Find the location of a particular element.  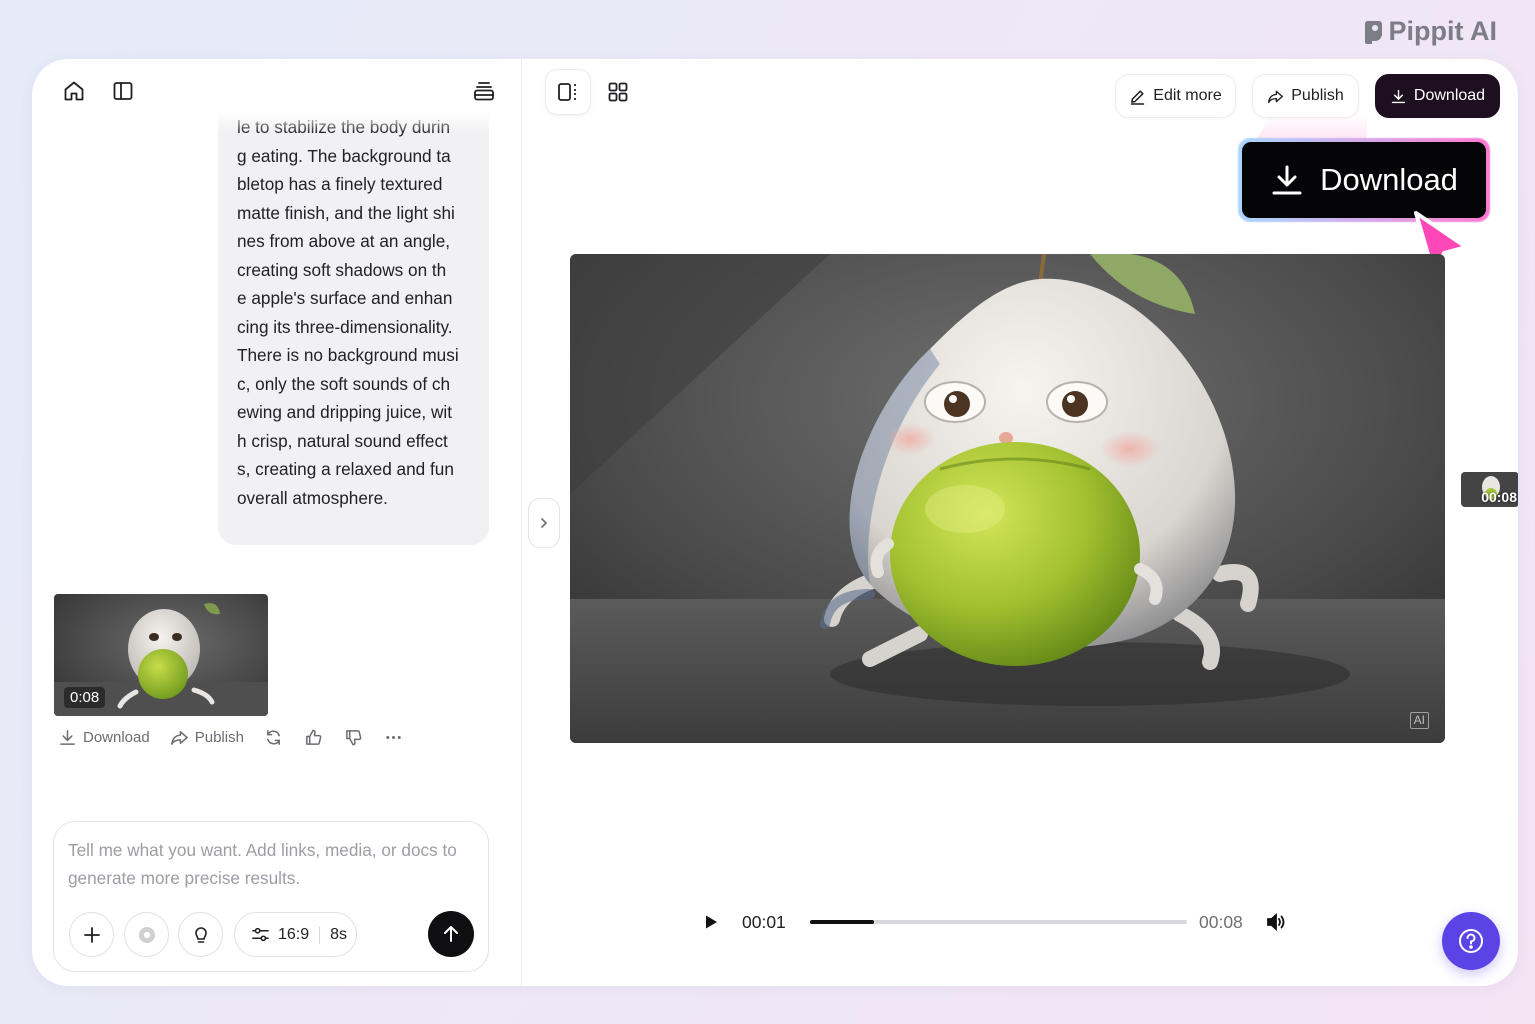

more-options-button is located at coordinates (394, 737).